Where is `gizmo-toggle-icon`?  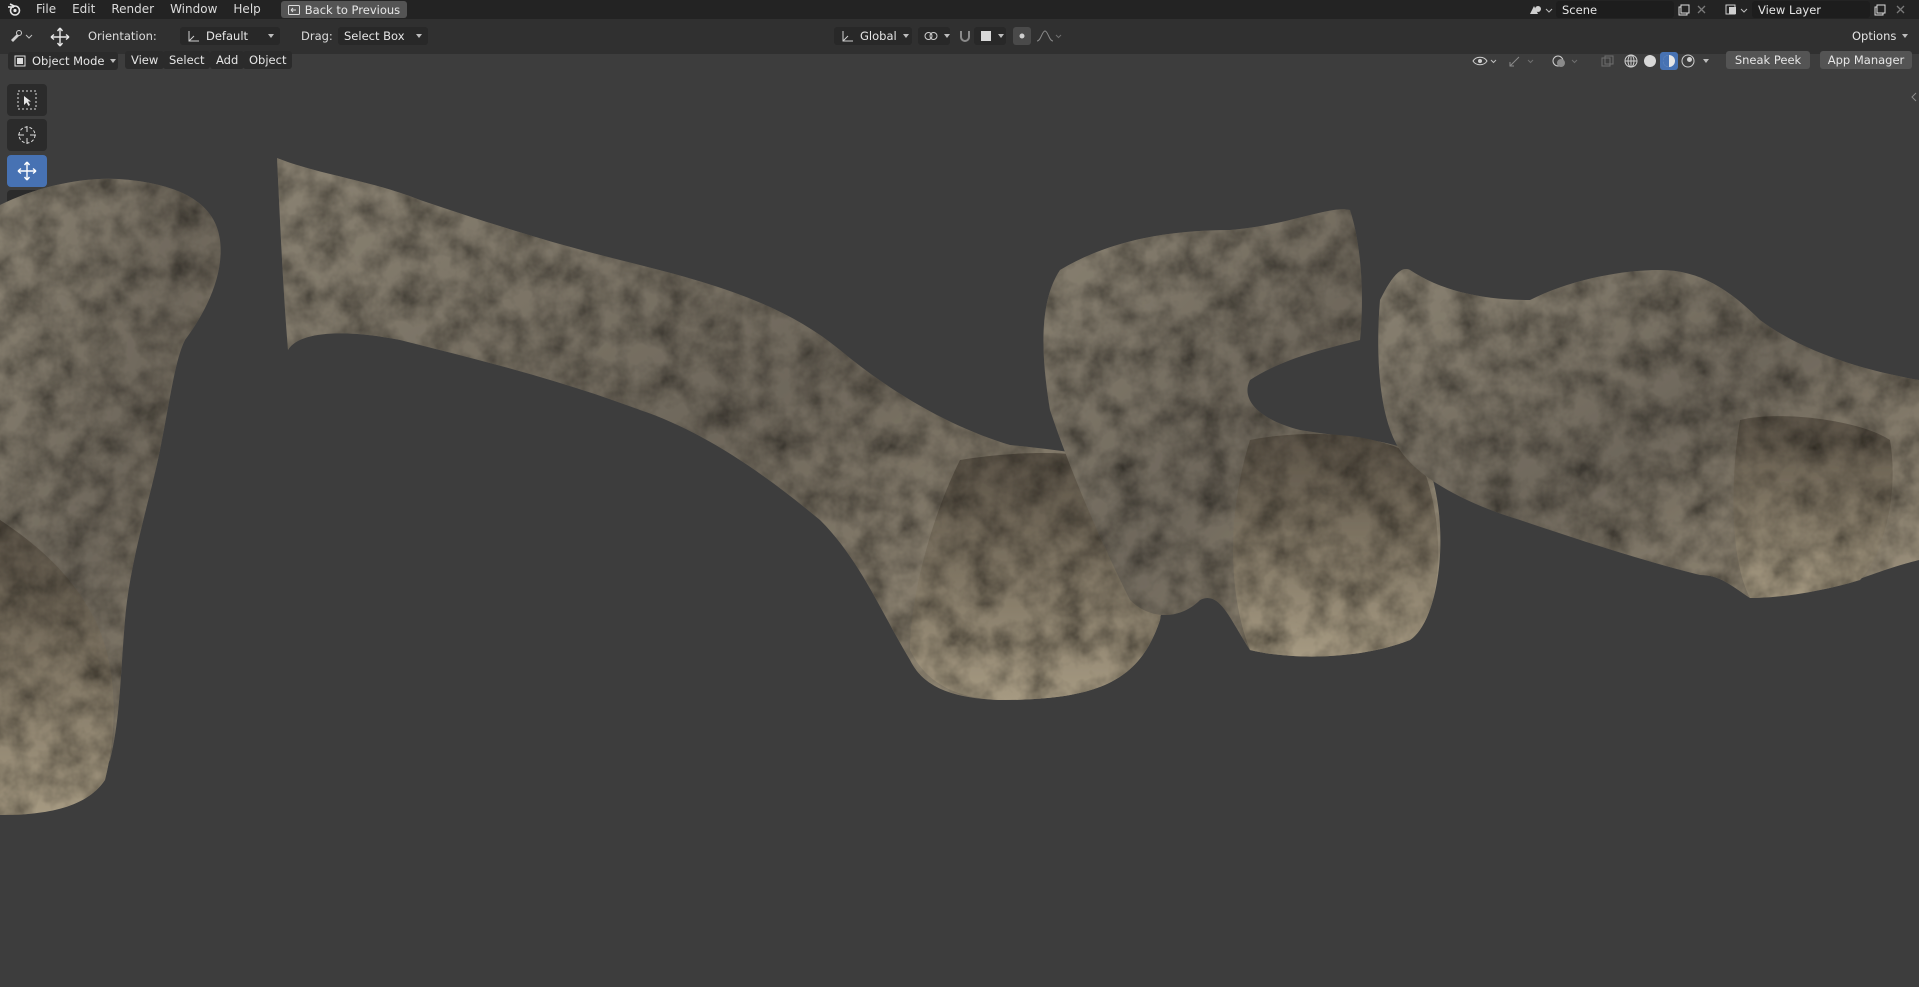 gizmo-toggle-icon is located at coordinates (1523, 61).